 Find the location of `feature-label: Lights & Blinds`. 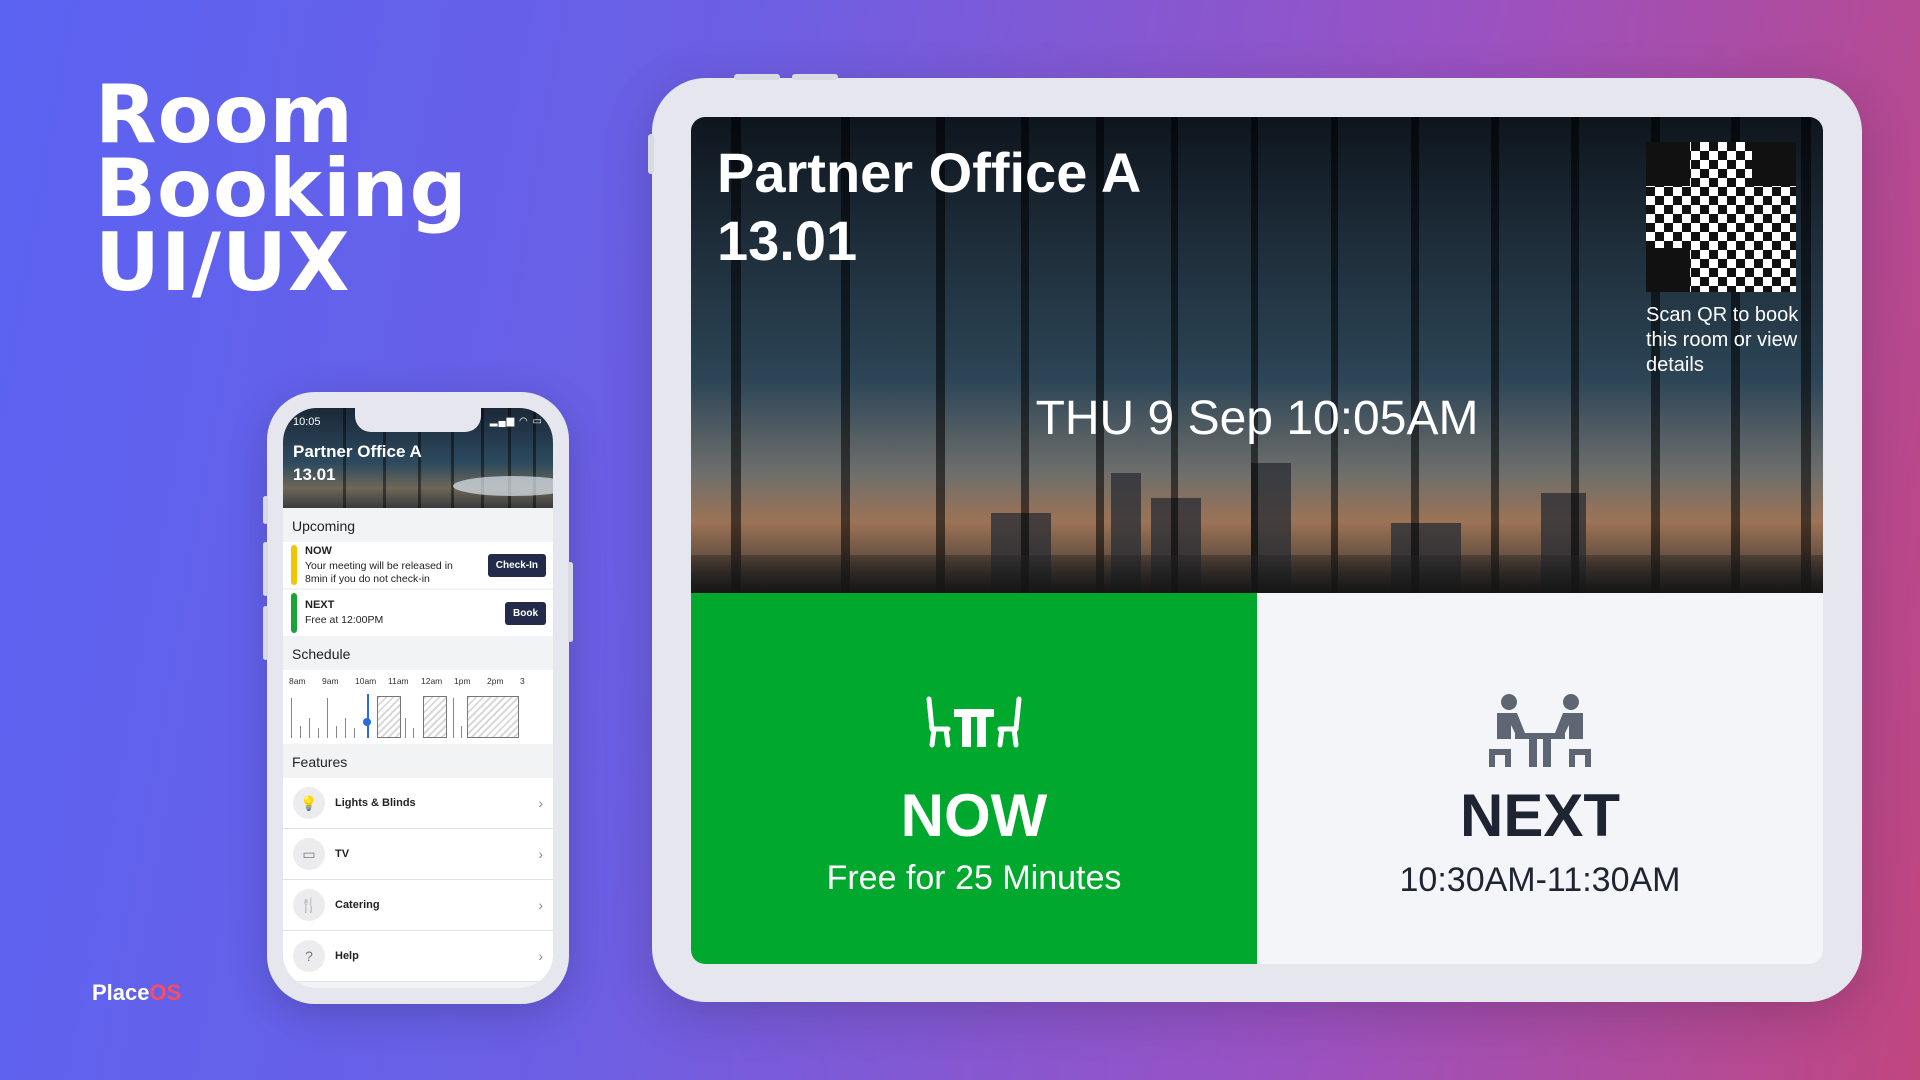

feature-label: Lights & Blinds is located at coordinates (375, 803).